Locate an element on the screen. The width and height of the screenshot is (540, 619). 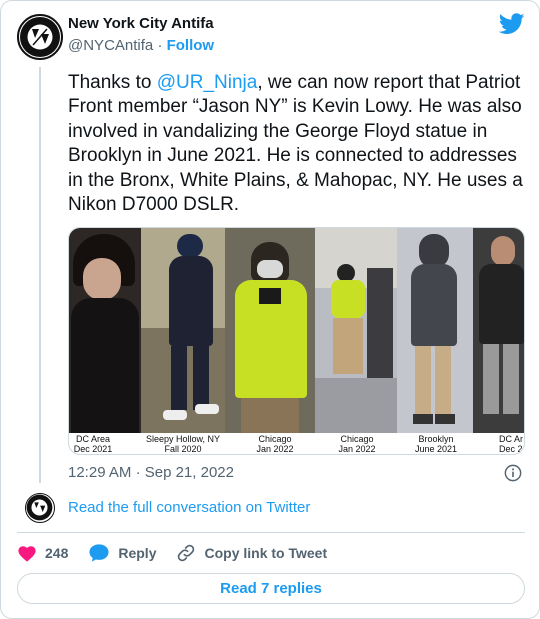
author-handle-row: @NYCAntifa · Follow is located at coordinates (141, 45).